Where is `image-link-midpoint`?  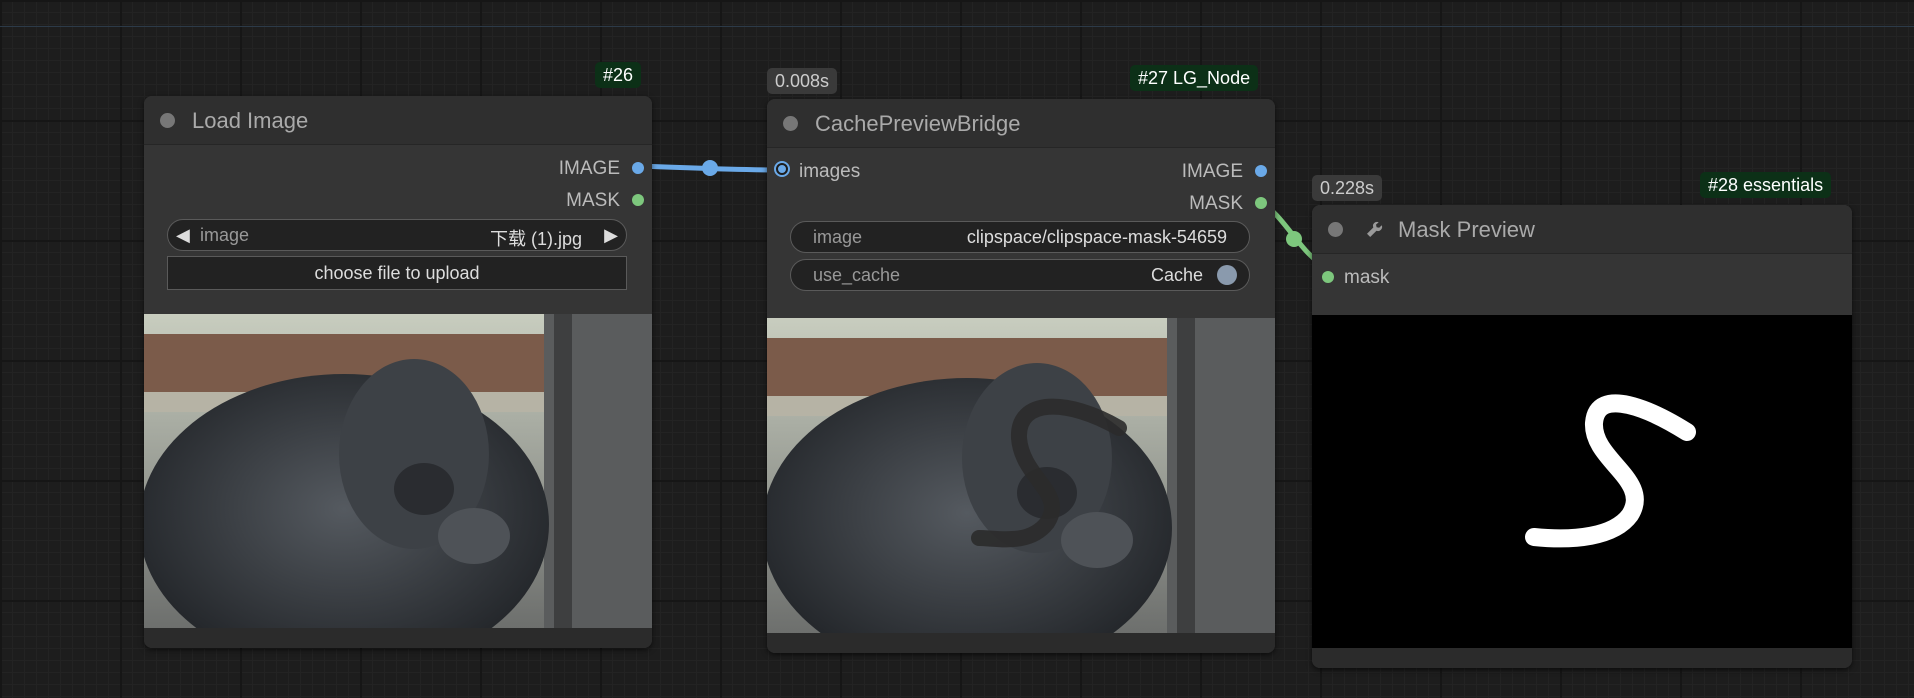 image-link-midpoint is located at coordinates (710, 168).